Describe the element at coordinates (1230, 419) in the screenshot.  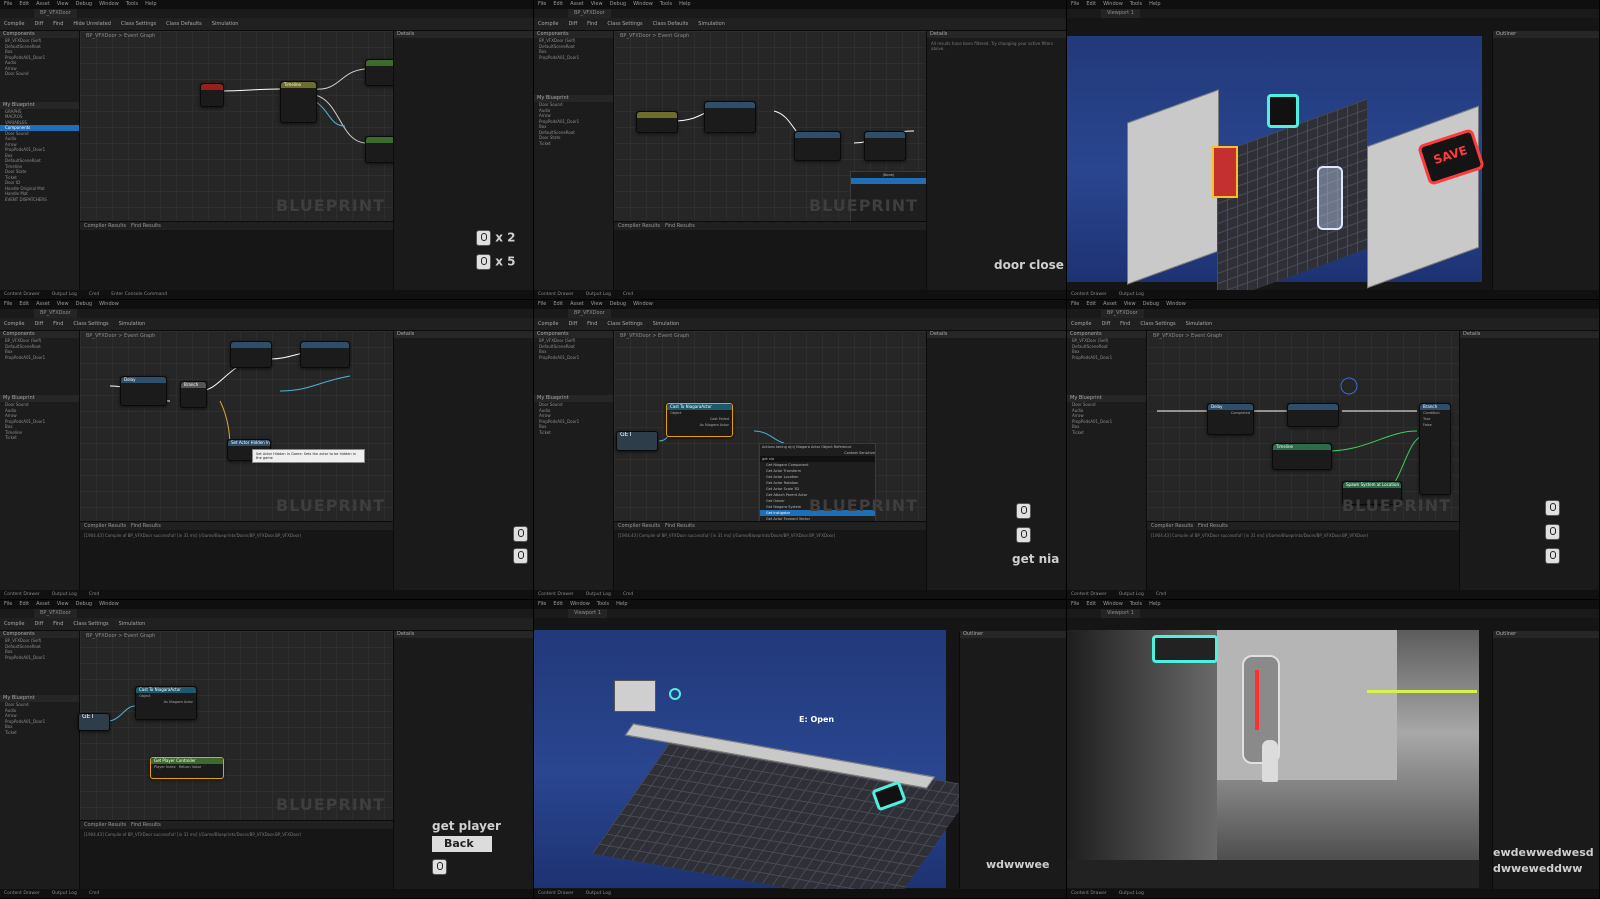
I see `delay-node: Delay Completed` at that location.